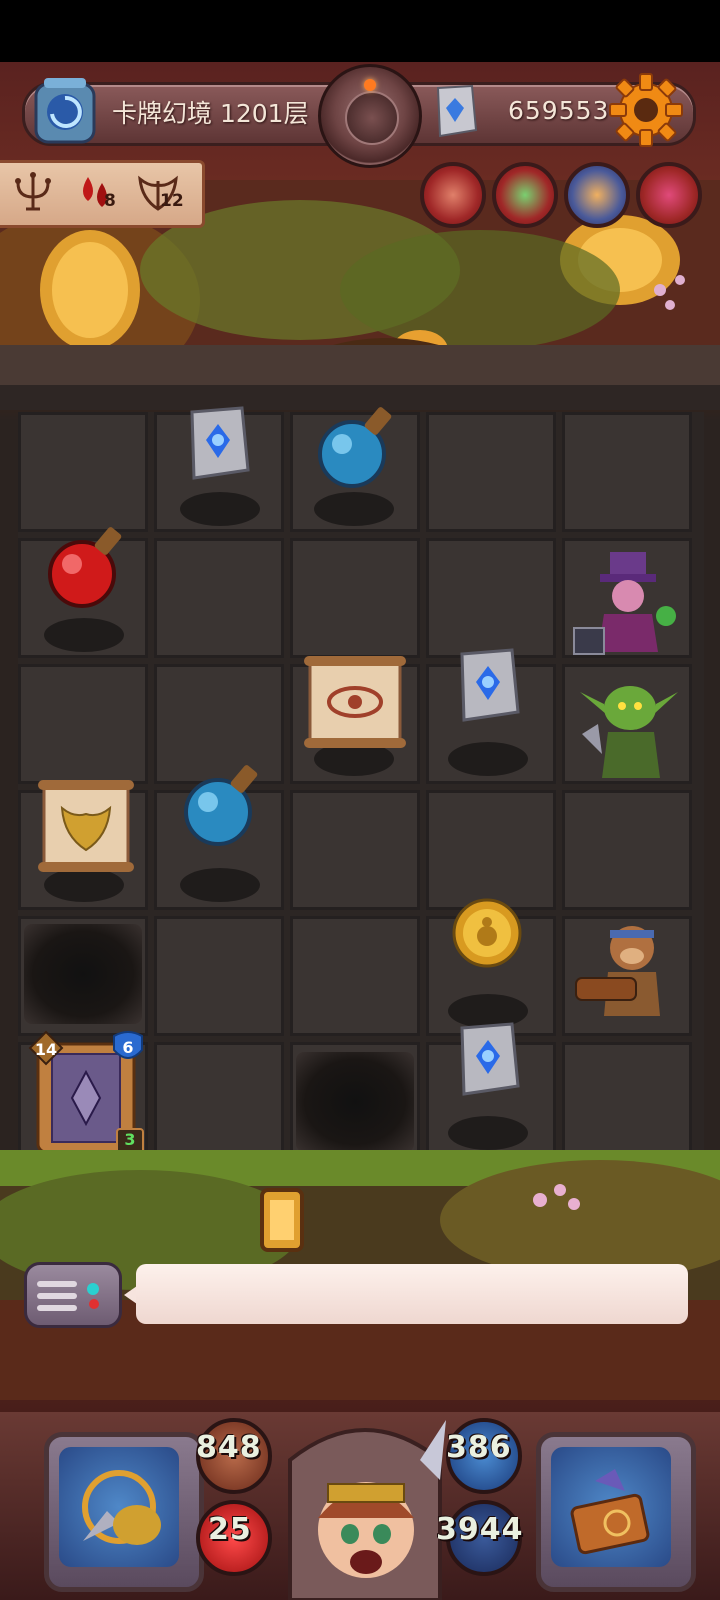  What do you see at coordinates (121, 1507) in the screenshot?
I see `armor-helmet-icon` at bounding box center [121, 1507].